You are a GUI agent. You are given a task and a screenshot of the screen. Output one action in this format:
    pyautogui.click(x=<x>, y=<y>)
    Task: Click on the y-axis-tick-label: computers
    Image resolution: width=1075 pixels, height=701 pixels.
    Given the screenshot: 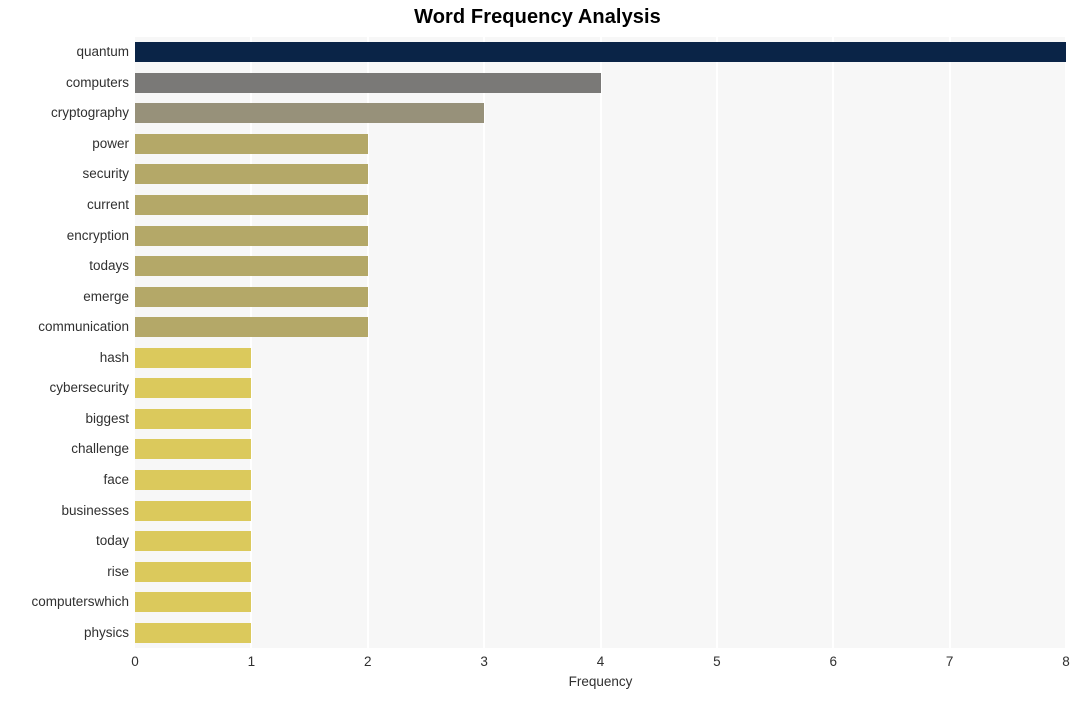 What is the action you would take?
    pyautogui.click(x=97, y=82)
    